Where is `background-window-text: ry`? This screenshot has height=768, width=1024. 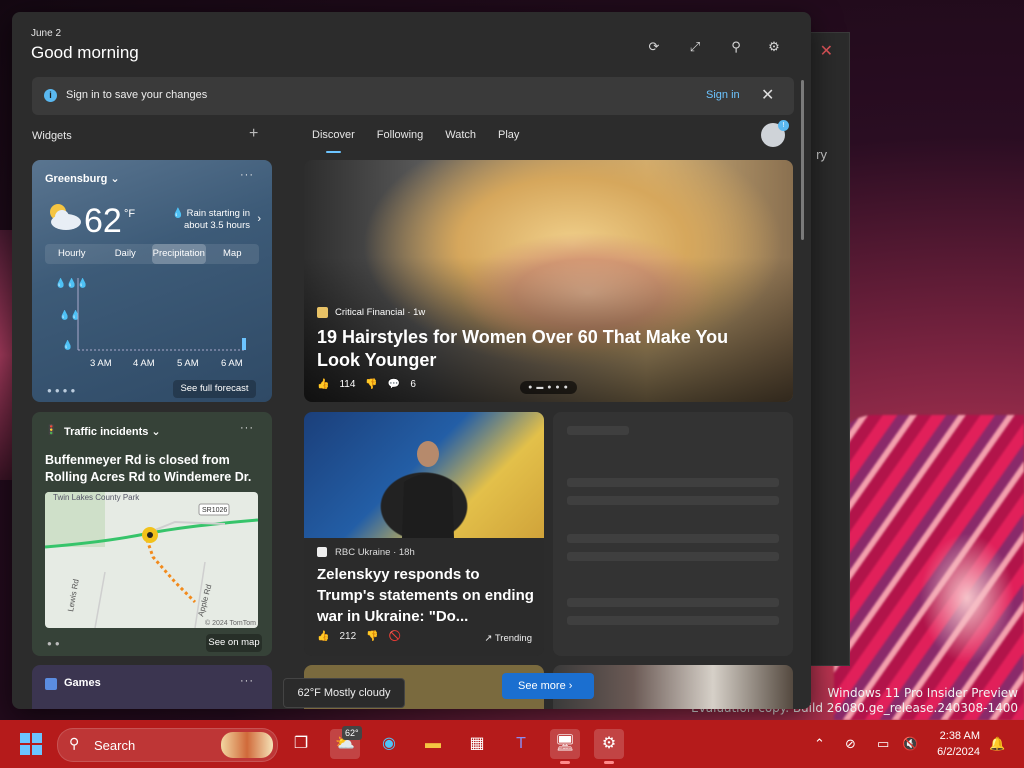
background-window-text: ry is located at coordinates (821, 154).